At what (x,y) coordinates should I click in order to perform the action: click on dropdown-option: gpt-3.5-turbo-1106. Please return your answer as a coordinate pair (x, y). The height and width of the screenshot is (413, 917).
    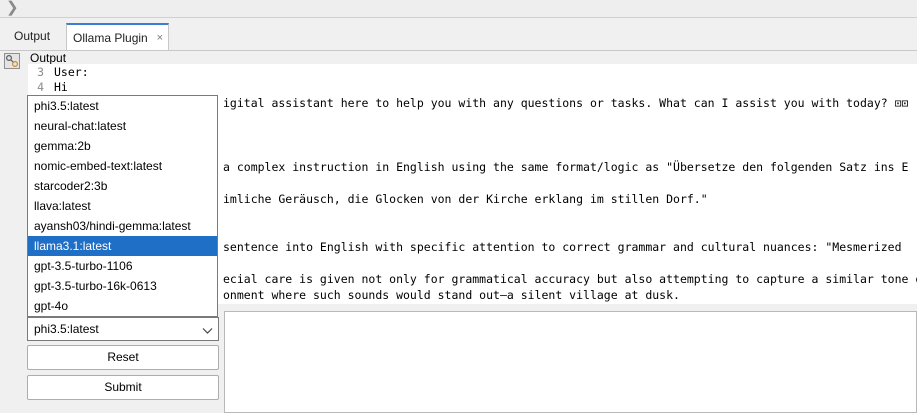
    Looking at the image, I should click on (122, 266).